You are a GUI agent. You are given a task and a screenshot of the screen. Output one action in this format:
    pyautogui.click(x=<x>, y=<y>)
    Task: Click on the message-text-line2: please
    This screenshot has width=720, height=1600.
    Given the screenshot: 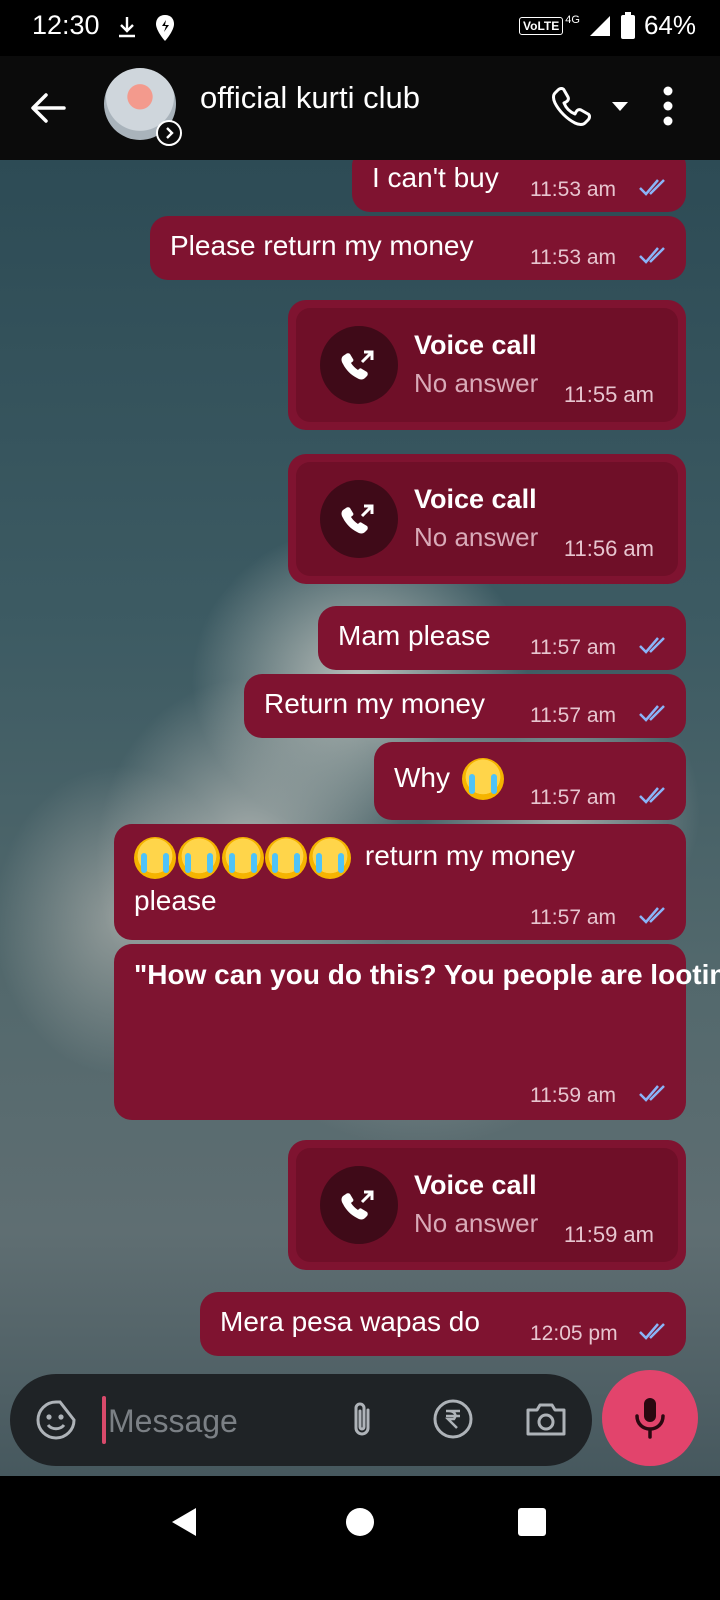 What is the action you would take?
    pyautogui.click(x=175, y=900)
    